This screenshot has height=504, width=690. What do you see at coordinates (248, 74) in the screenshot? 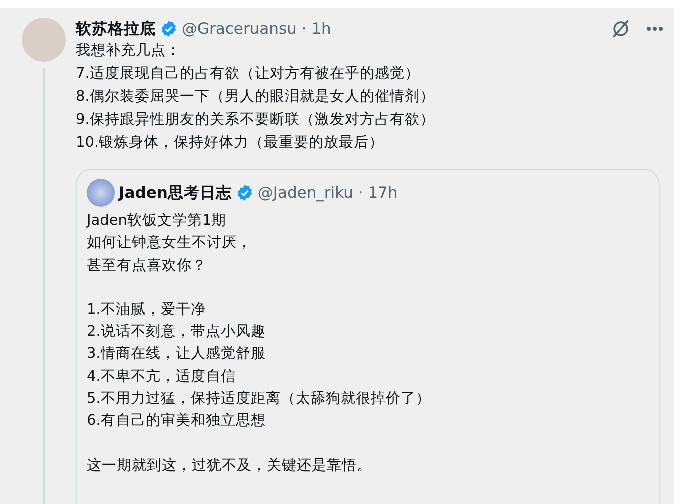
I see `post-text-line: 7.适度展现自己的占有欲（让对方有被在乎的感觉）` at bounding box center [248, 74].